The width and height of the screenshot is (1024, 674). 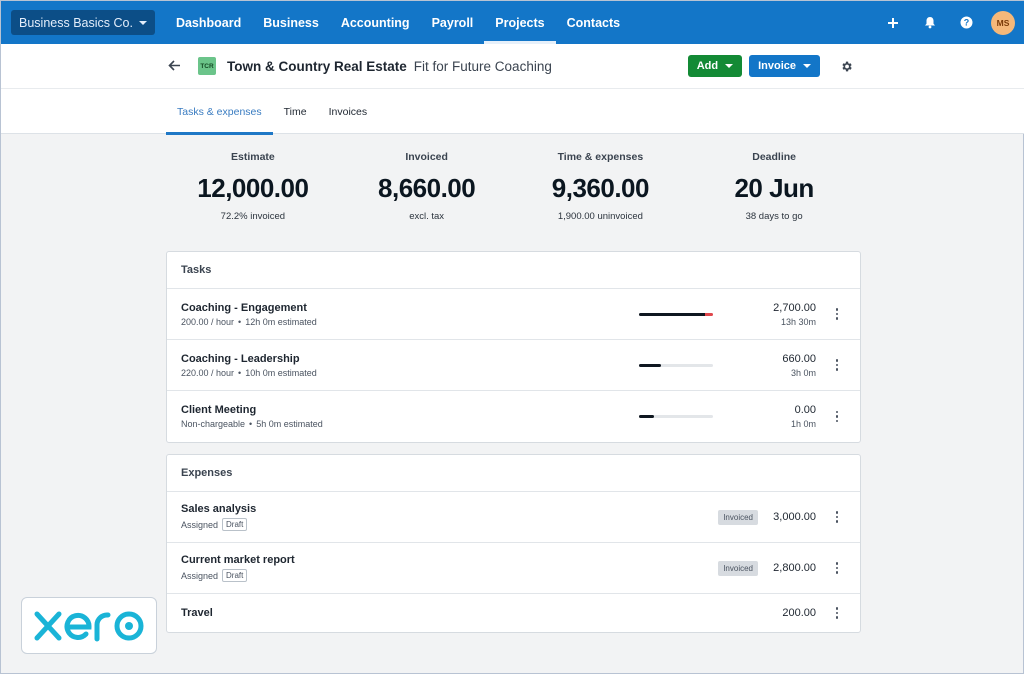 What do you see at coordinates (513, 473) in the screenshot?
I see `expenses-heading: Expenses` at bounding box center [513, 473].